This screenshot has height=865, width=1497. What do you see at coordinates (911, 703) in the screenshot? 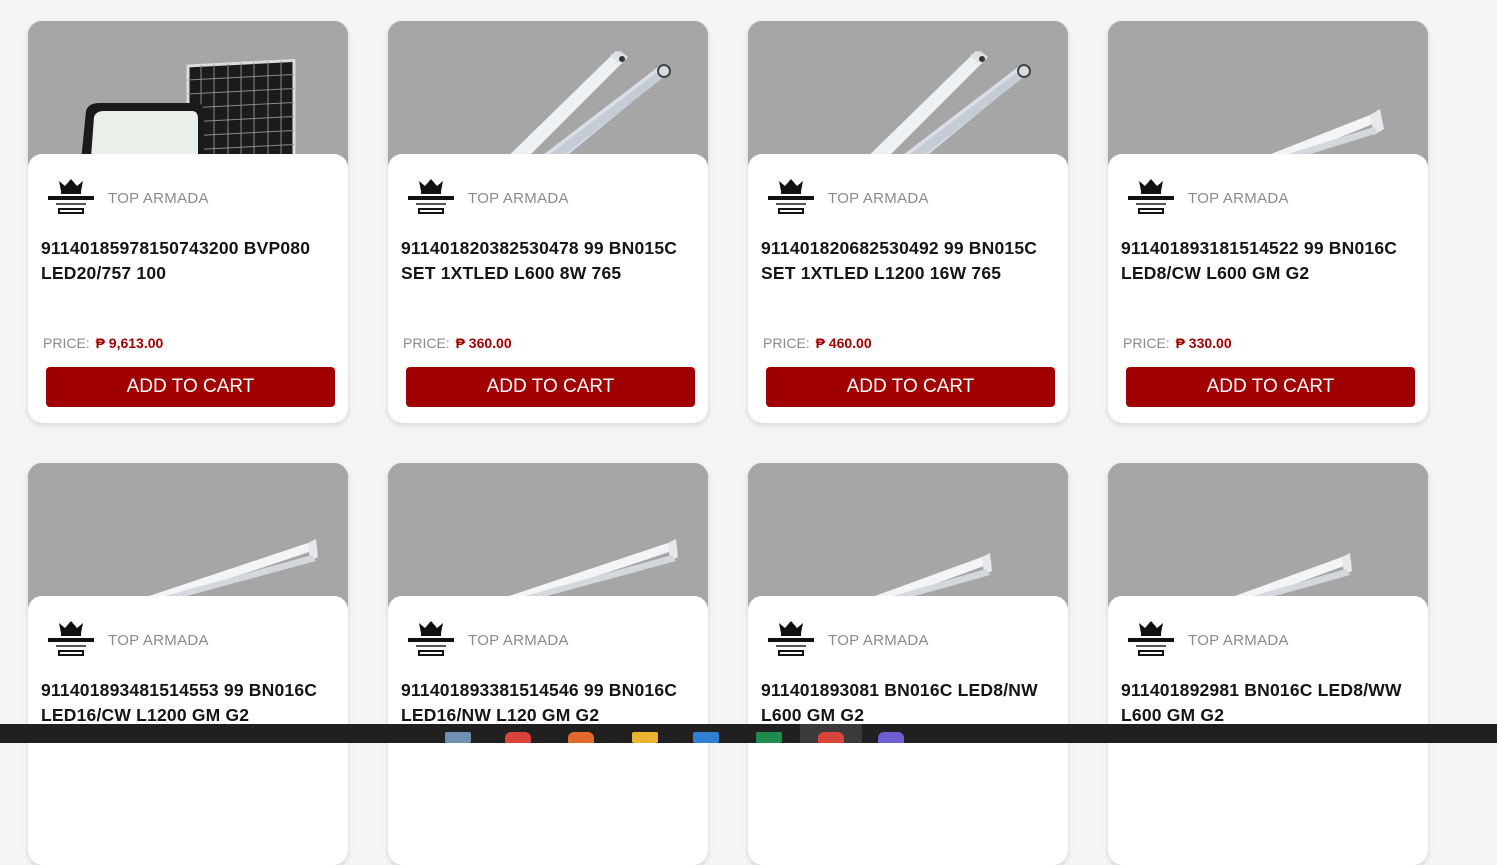
I see `product-title: 911401893081 BN016C LED8/NW L600 GM G2` at bounding box center [911, 703].